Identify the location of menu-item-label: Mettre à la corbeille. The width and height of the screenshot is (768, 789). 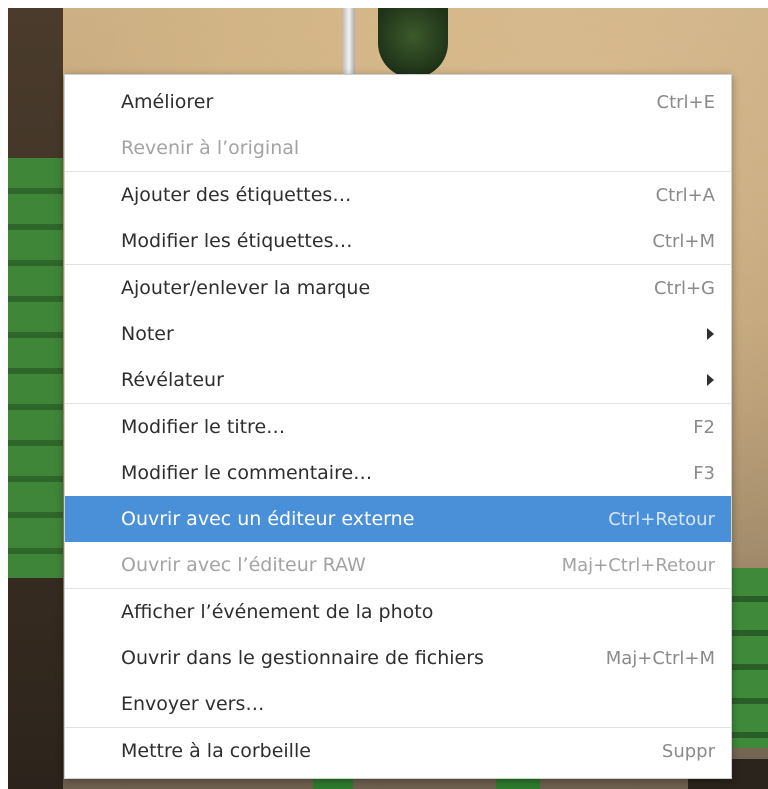
(216, 751).